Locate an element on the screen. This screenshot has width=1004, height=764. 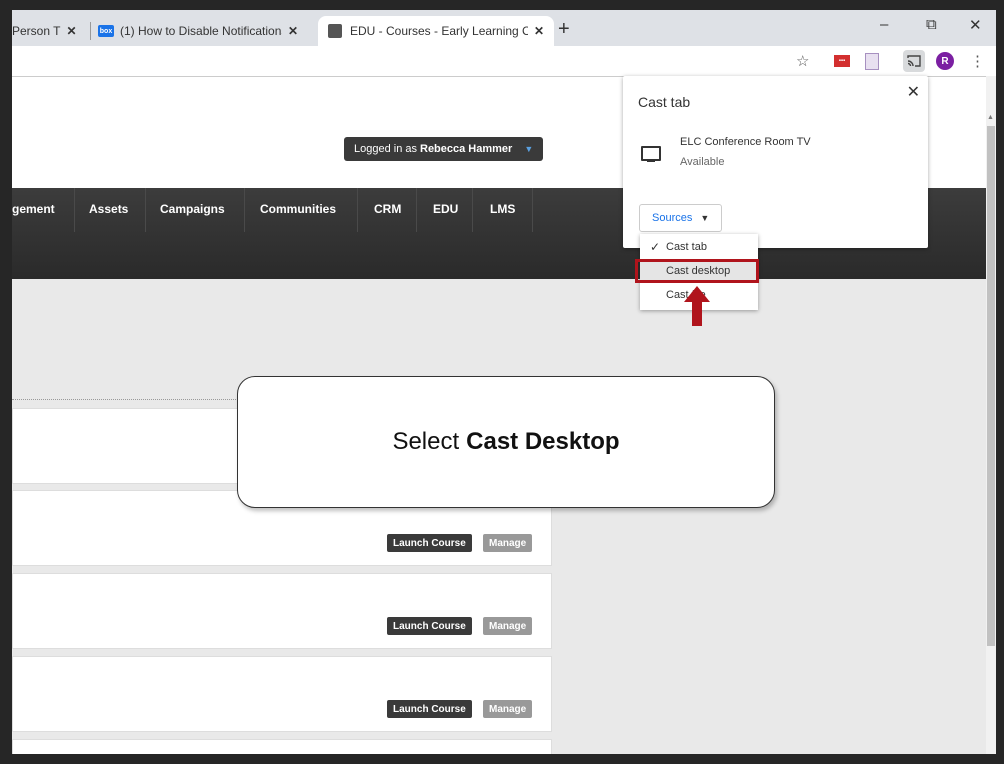
browser-toolbar: ☆ ▪▪▪ R ⋮ is located at coordinates (504, 61).